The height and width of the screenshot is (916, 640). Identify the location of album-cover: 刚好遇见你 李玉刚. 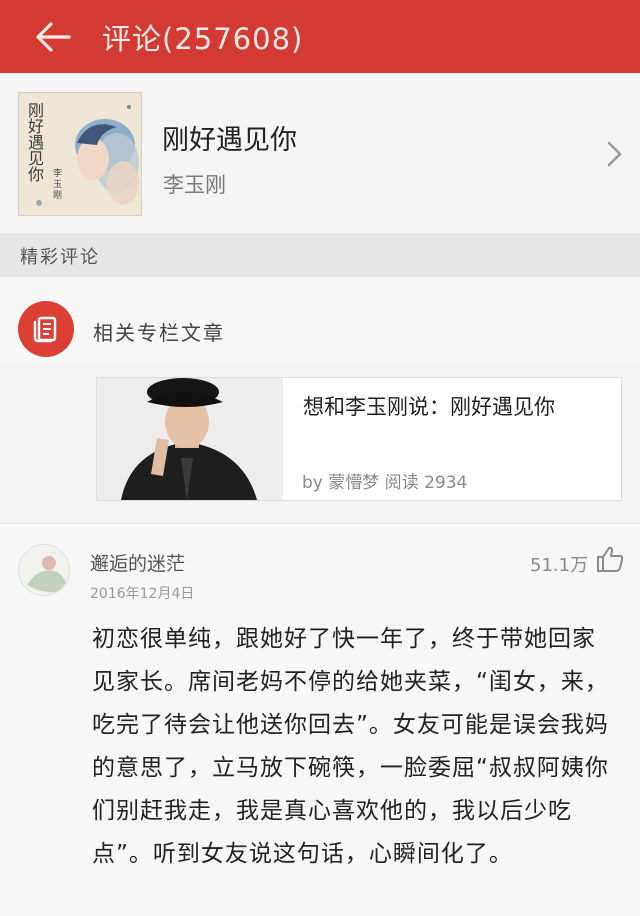
(80, 154).